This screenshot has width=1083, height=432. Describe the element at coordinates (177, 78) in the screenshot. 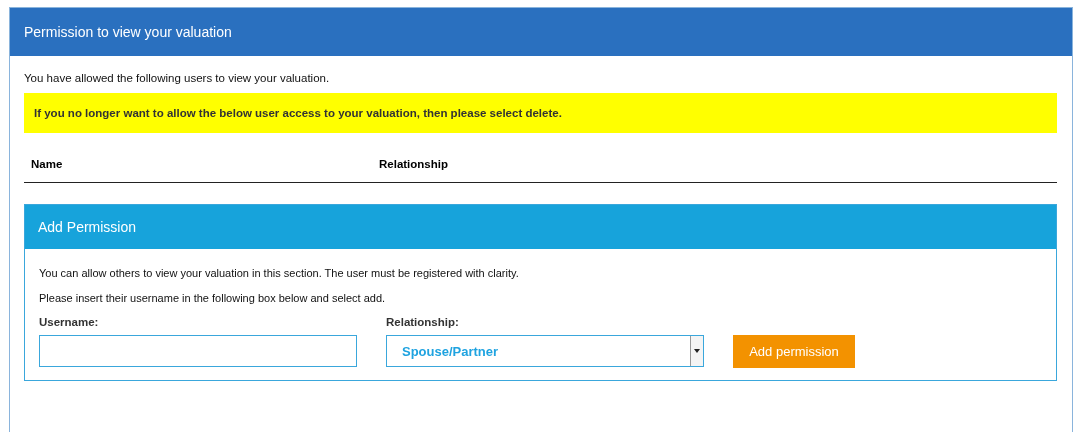

I see `intro-text: You have allowed the following users to view your valuation.` at that location.